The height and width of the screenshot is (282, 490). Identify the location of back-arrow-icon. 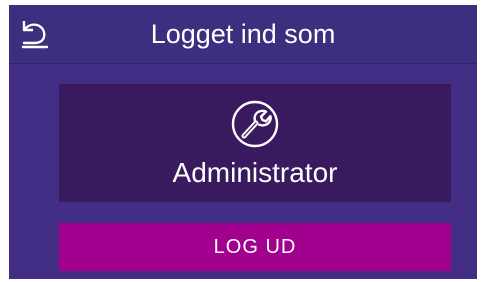
(35, 35).